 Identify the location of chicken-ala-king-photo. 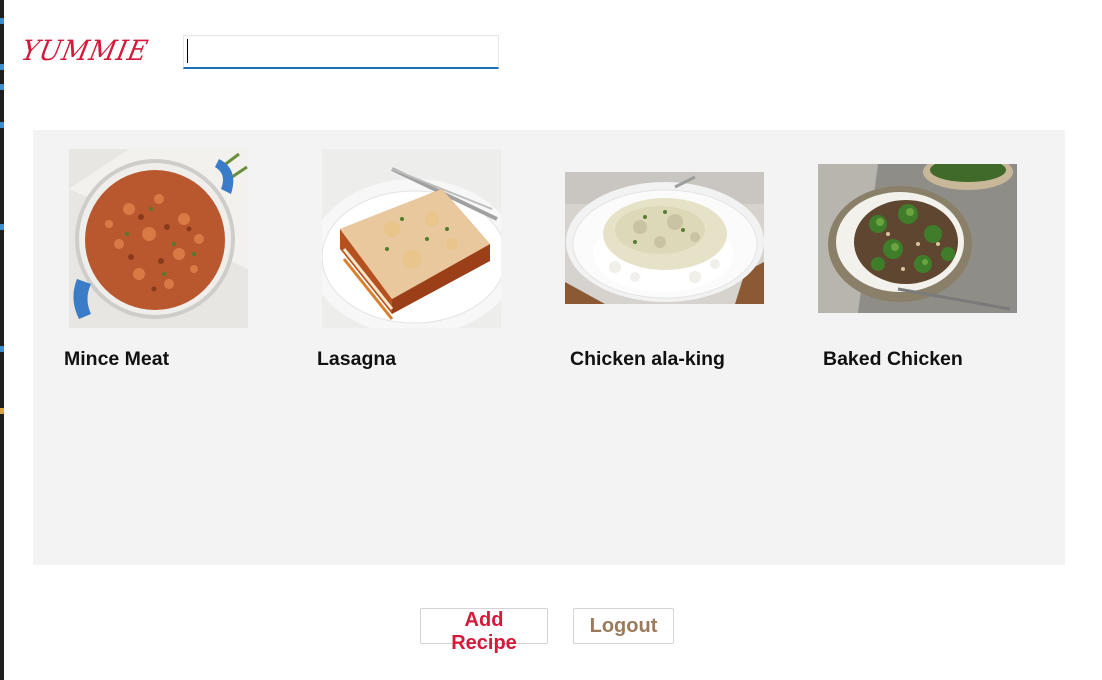
(664, 238).